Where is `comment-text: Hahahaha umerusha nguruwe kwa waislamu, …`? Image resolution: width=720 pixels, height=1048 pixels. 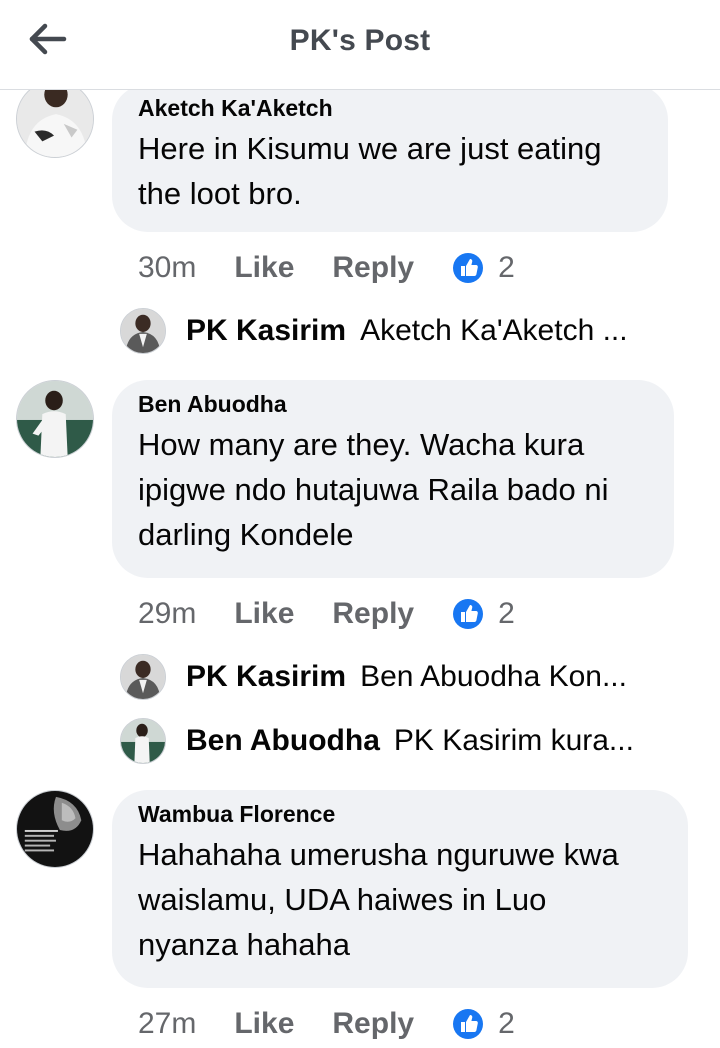 comment-text: Hahahaha umerusha nguruwe kwa waislamu, … is located at coordinates (400, 899).